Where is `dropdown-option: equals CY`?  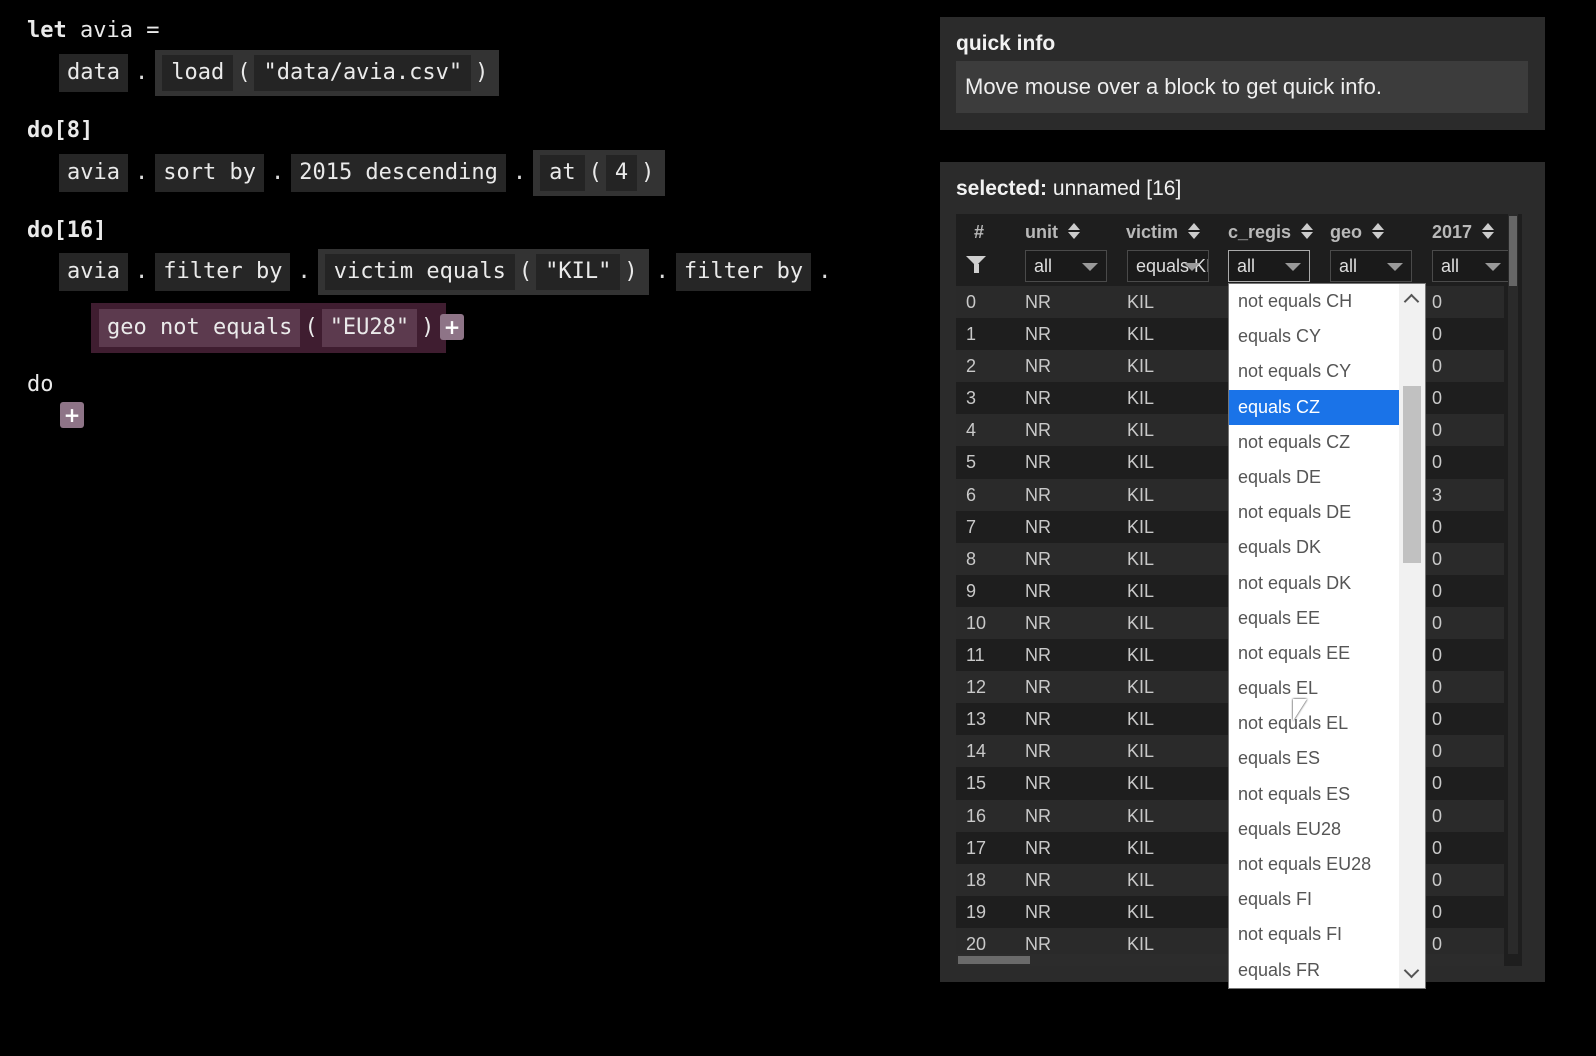
dropdown-option: equals CY is located at coordinates (1327, 336).